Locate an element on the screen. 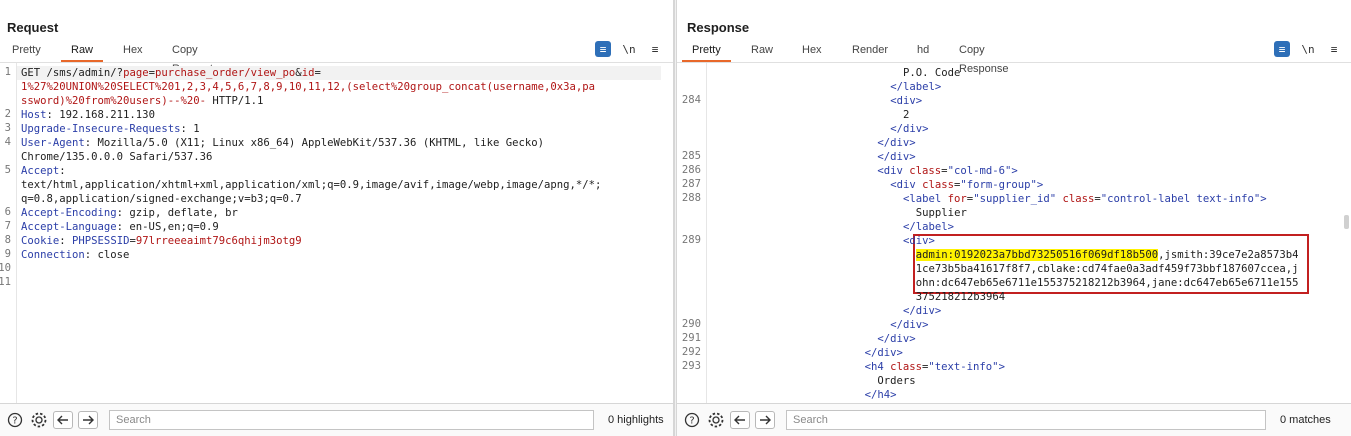 The image size is (1351, 436). code-token: = is located at coordinates (317, 73).